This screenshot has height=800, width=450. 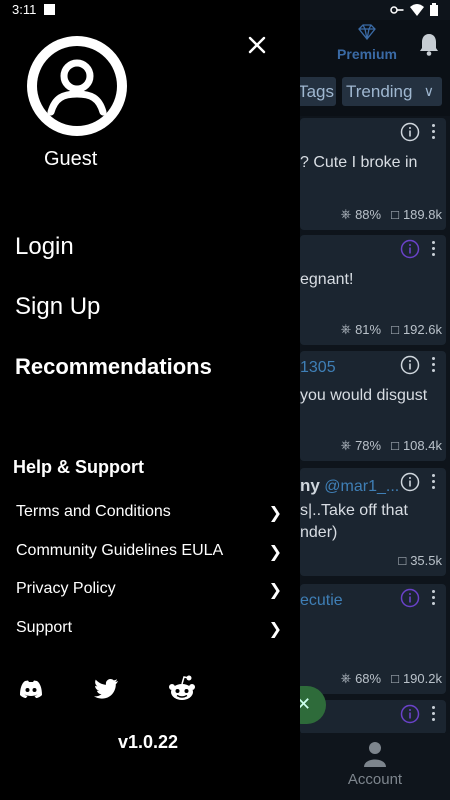 What do you see at coordinates (354, 510) in the screenshot?
I see `post-text: s|..Take off that` at bounding box center [354, 510].